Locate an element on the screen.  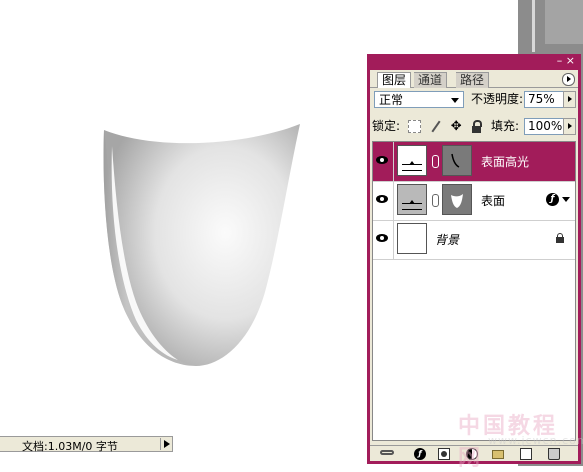
chevron-down-icon is located at coordinates (455, 100).